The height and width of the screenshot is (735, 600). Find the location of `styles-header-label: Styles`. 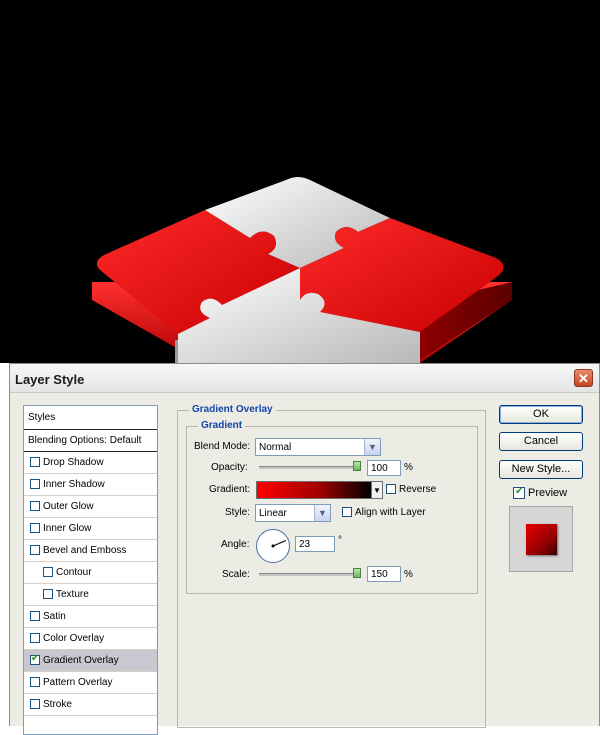

styles-header-label: Styles is located at coordinates (42, 417).